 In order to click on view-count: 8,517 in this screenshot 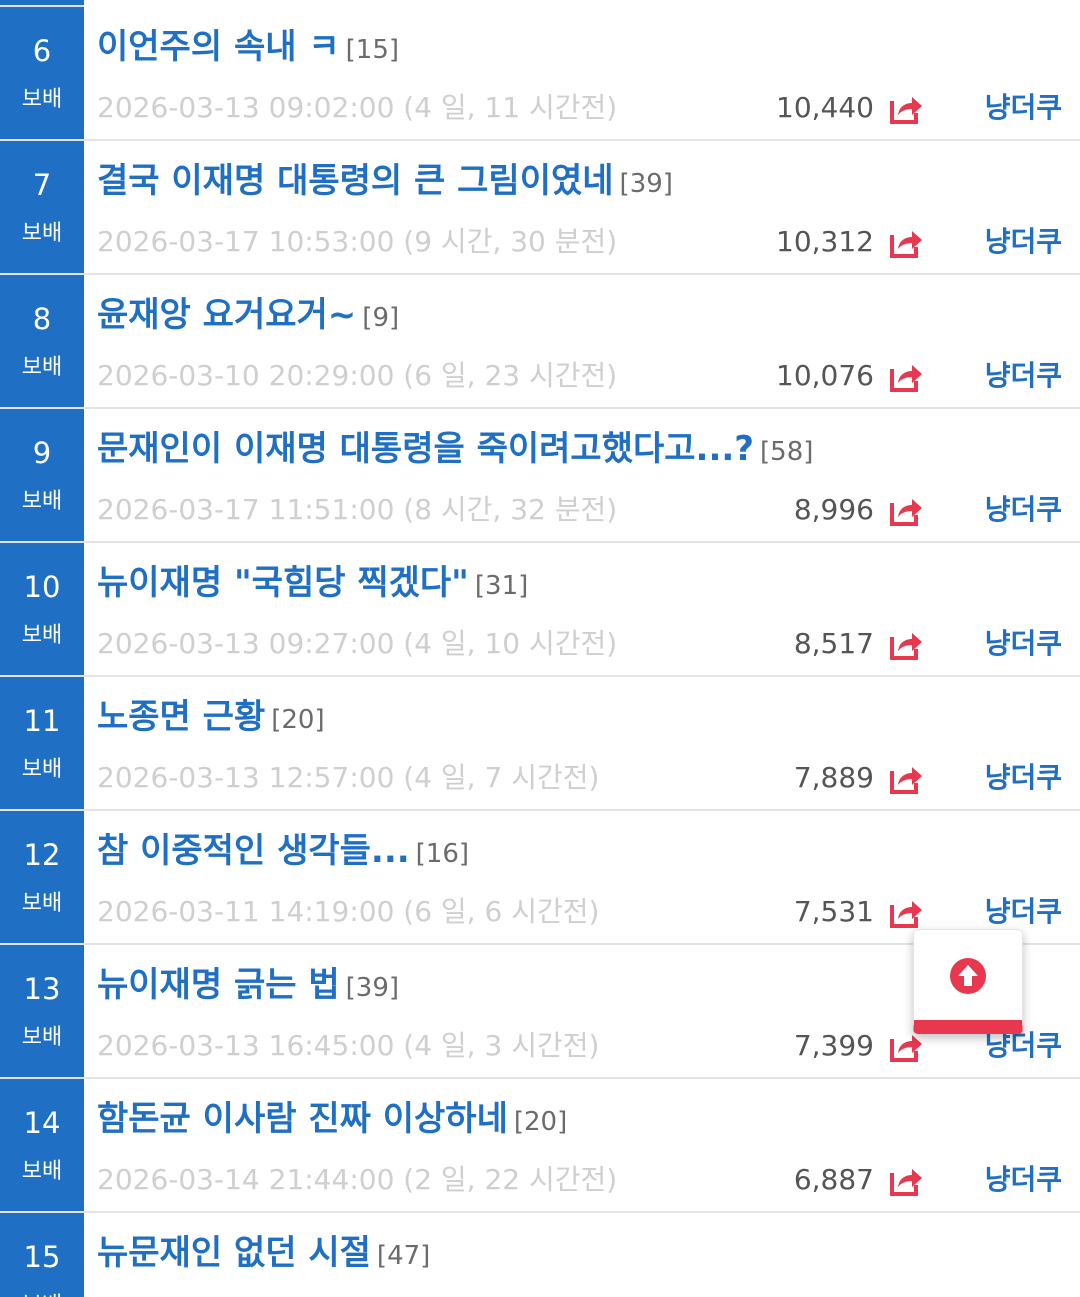, I will do `click(833, 643)`.